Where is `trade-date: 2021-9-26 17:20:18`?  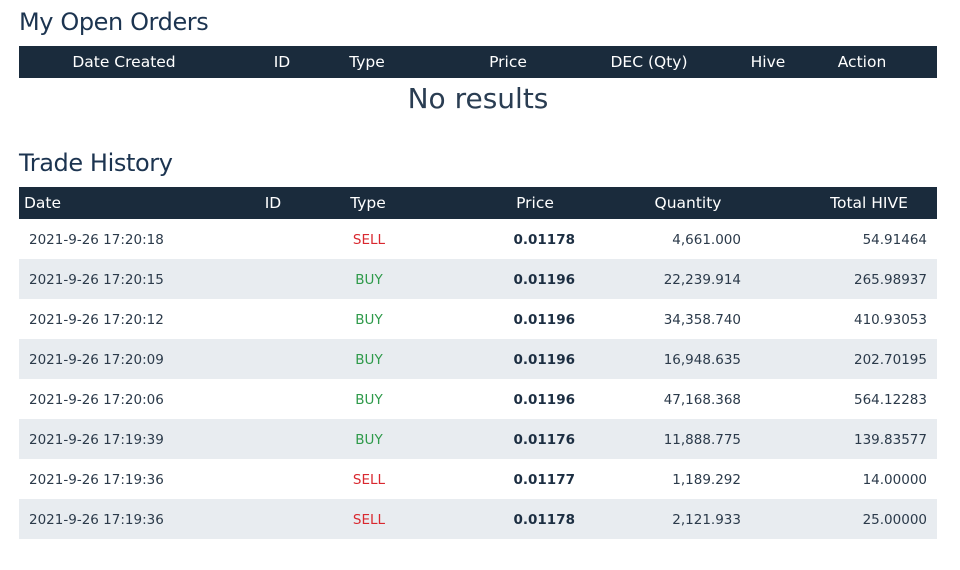
trade-date: 2021-9-26 17:20:18 is located at coordinates (96, 240).